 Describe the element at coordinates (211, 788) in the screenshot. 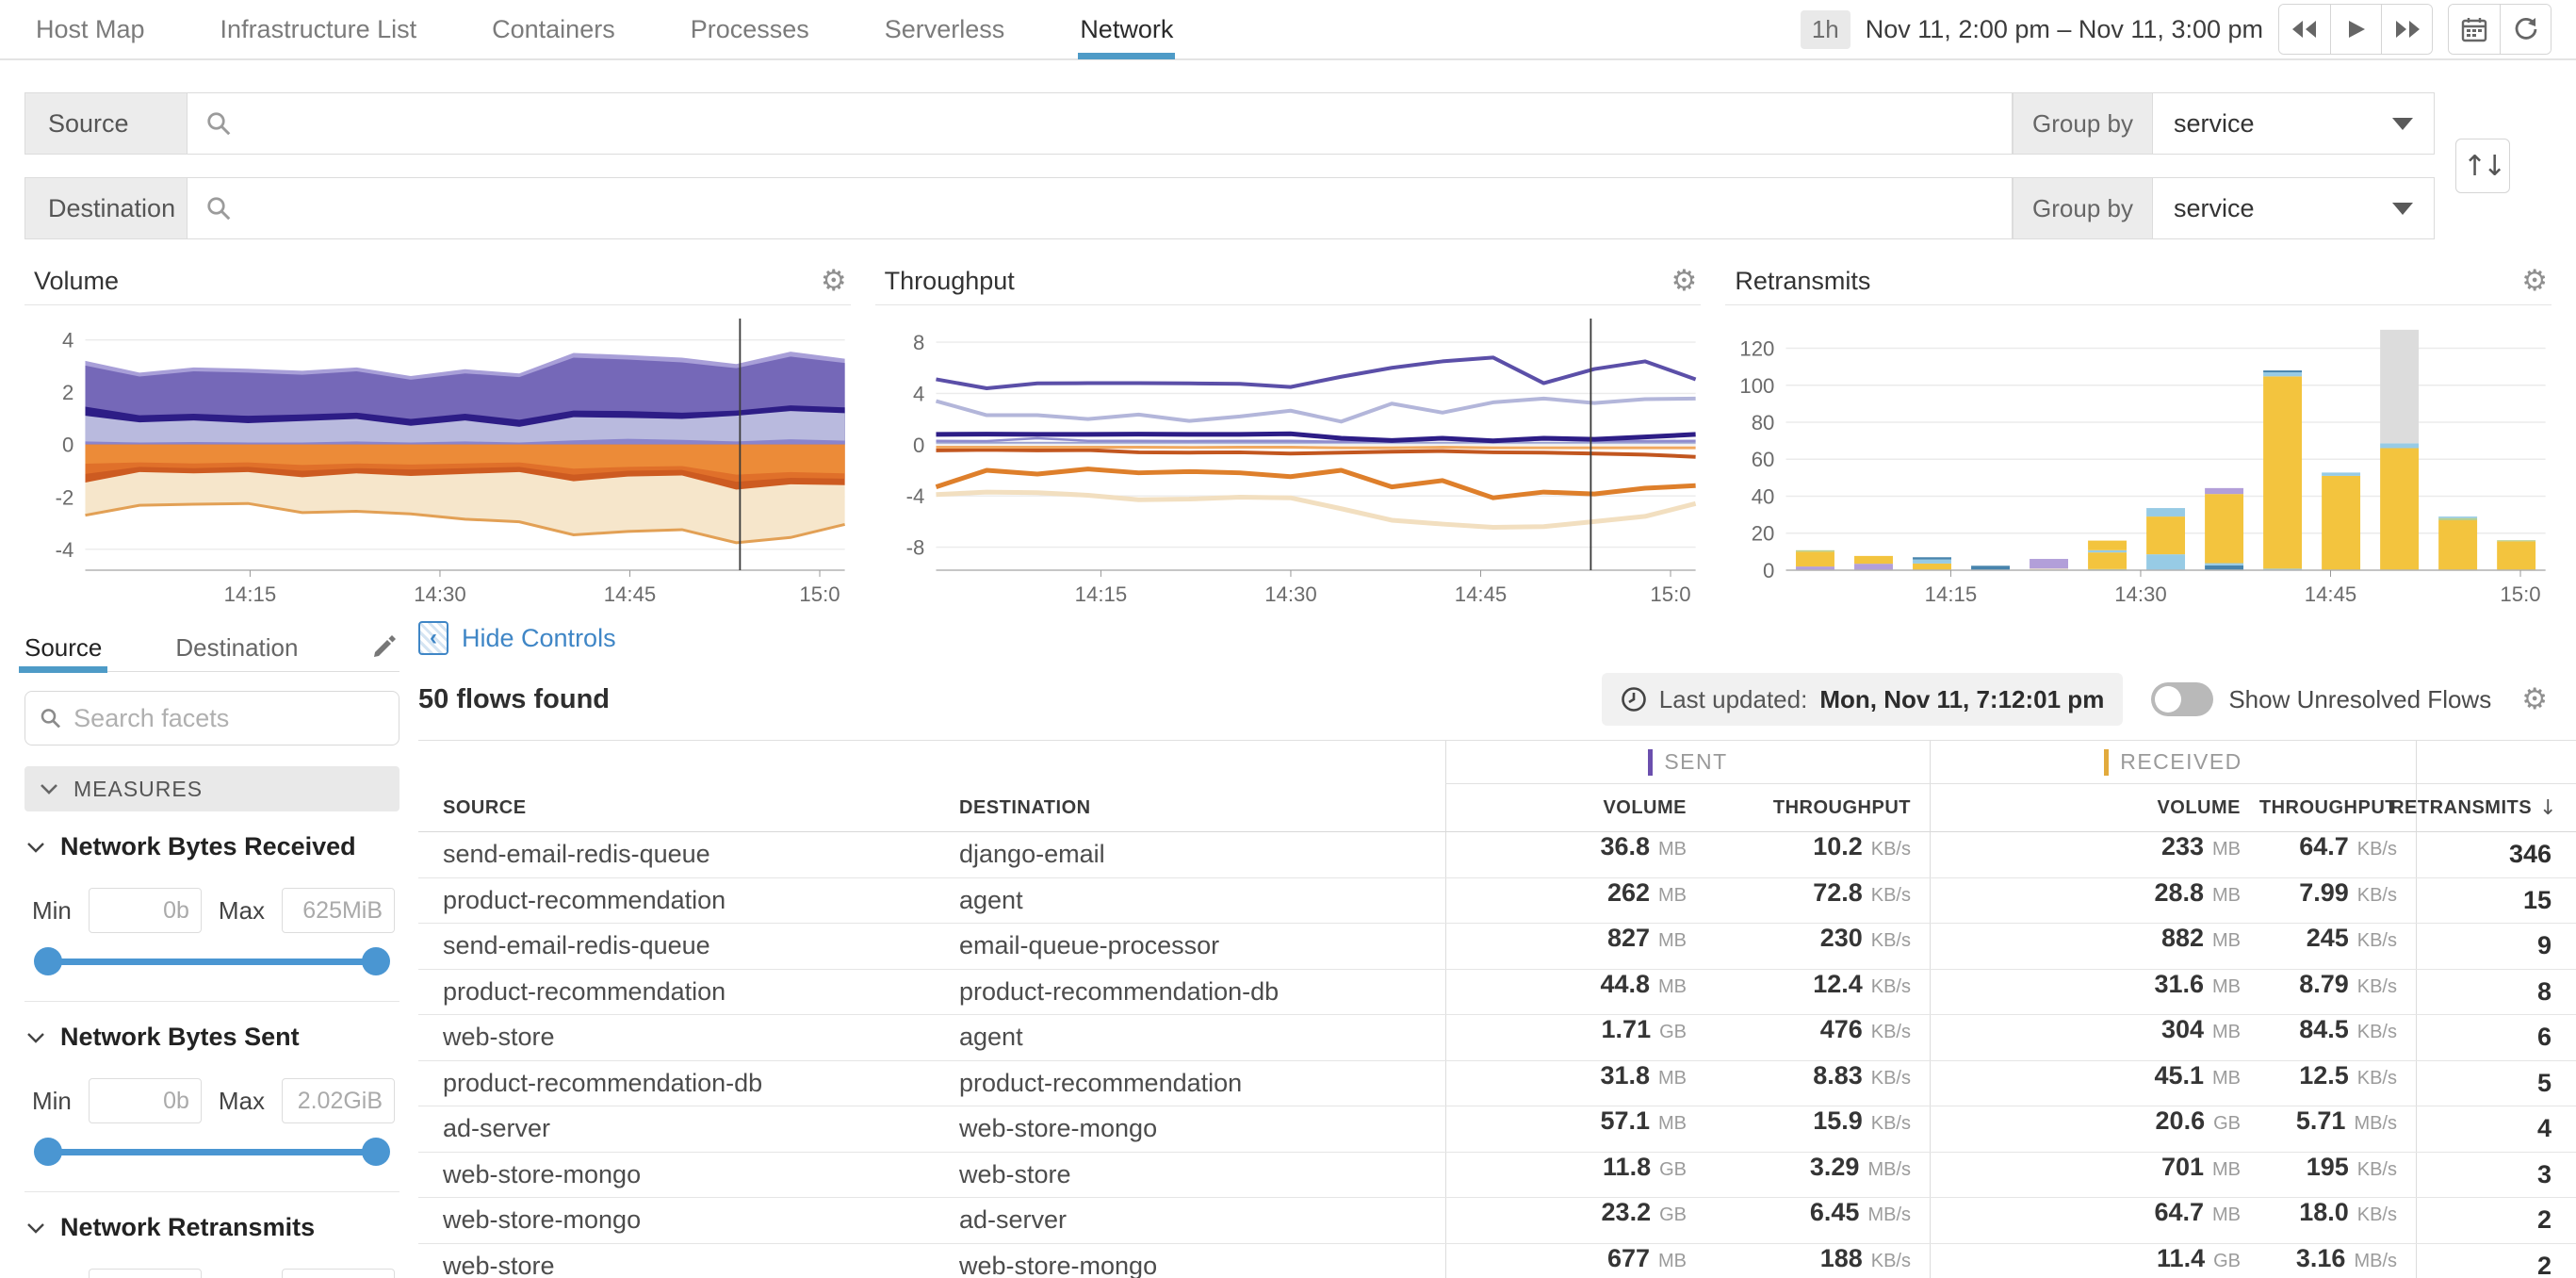

I see `measures-section-header: MEASURES` at that location.